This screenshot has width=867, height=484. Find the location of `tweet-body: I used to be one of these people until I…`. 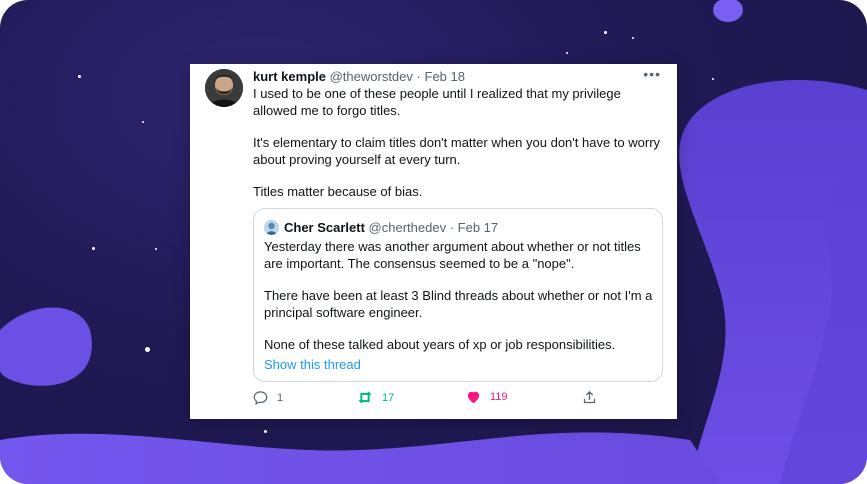

tweet-body: I used to be one of these people until I… is located at coordinates (458, 143).